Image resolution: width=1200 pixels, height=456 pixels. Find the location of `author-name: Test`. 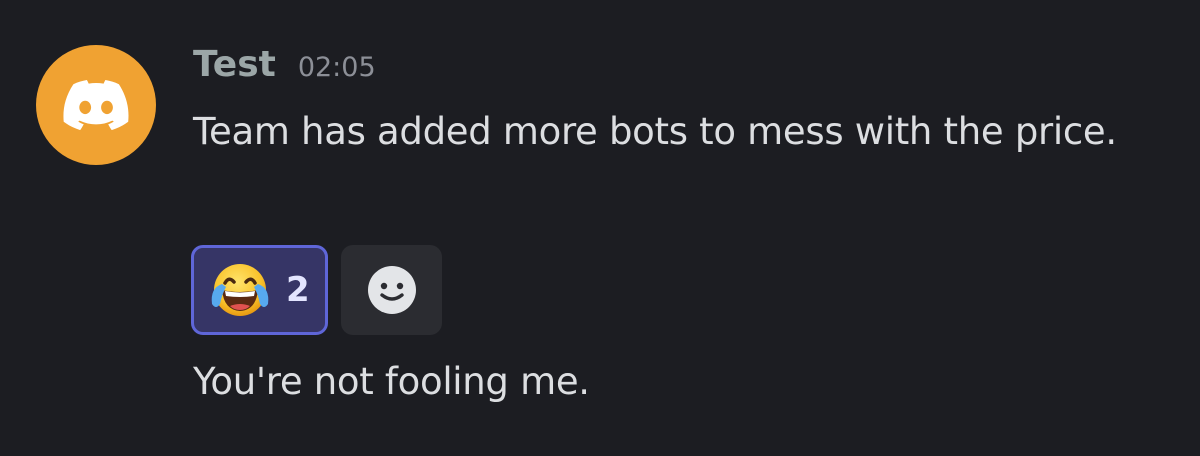

author-name: Test is located at coordinates (234, 64).